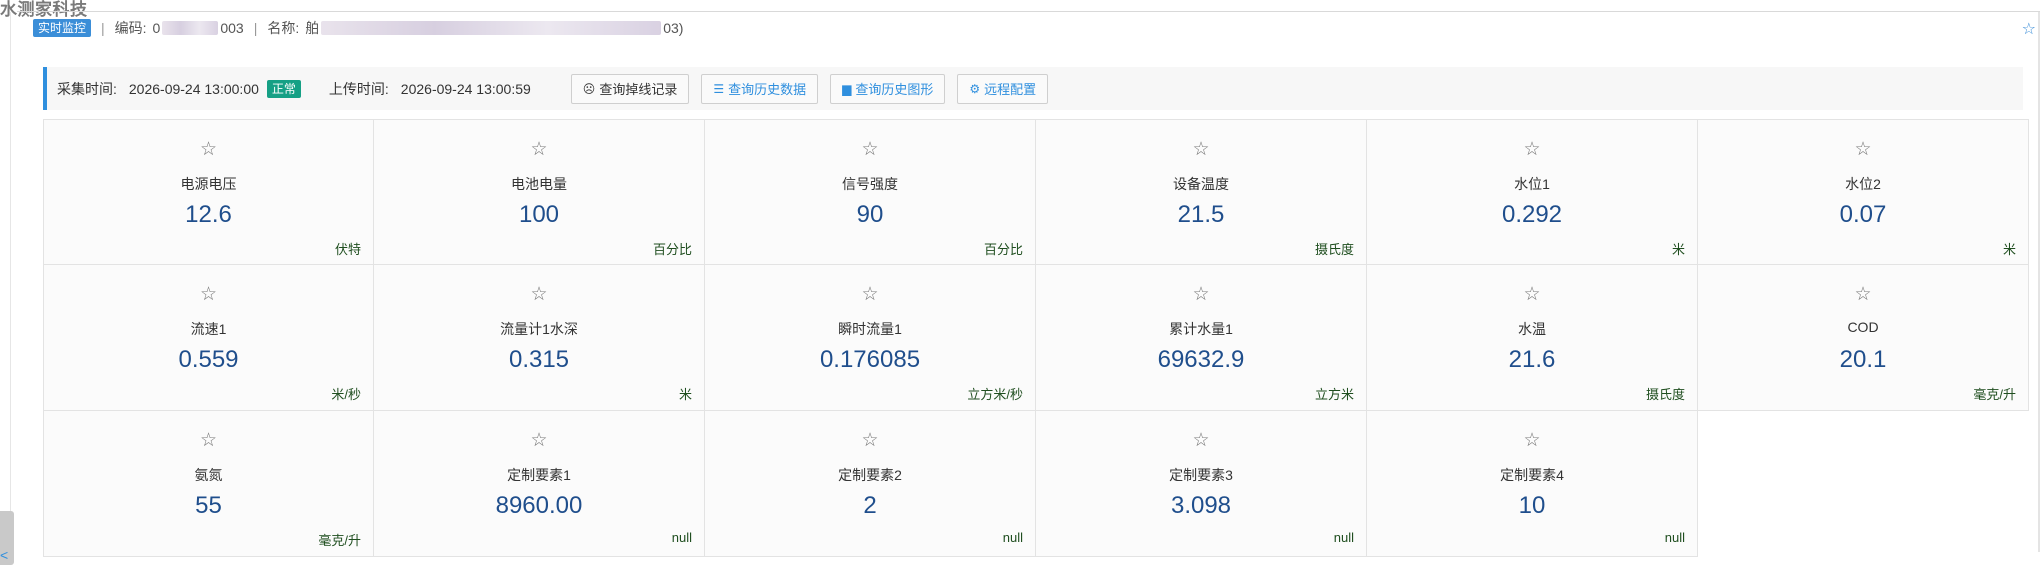 This screenshot has height=565, width=2040. I want to click on query-offline-records-label: 查询掉线记录, so click(638, 89).